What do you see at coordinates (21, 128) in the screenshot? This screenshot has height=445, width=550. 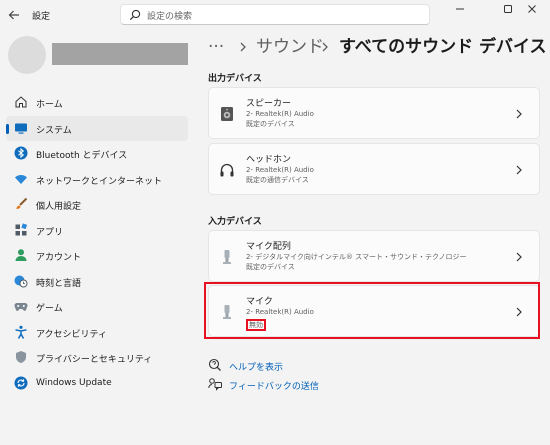 I see `system-icon` at bounding box center [21, 128].